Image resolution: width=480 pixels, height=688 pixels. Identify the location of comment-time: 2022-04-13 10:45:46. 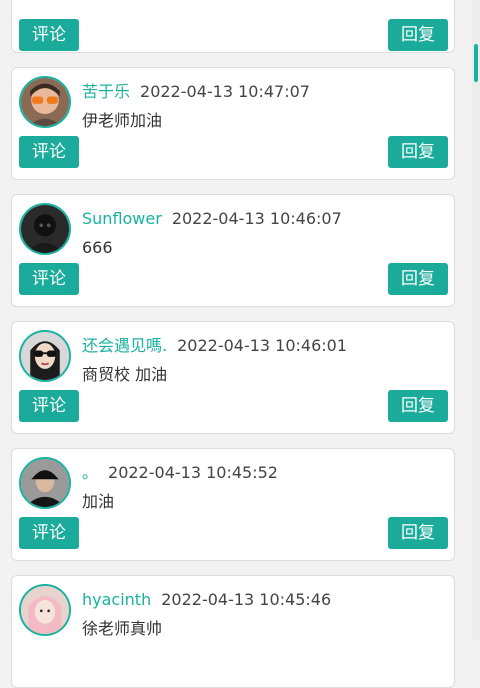
(246, 599).